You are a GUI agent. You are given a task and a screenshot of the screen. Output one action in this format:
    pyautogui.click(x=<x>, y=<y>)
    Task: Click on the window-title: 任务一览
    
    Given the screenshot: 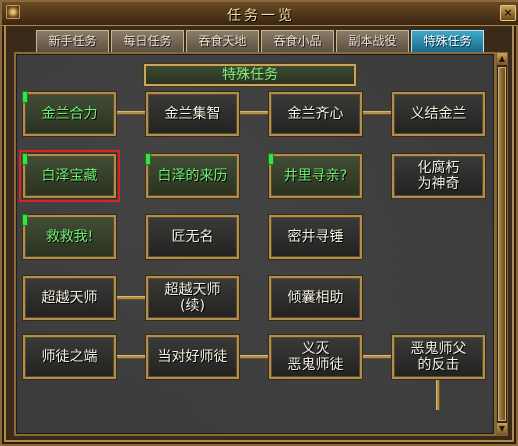 What is the action you would take?
    pyautogui.click(x=261, y=16)
    